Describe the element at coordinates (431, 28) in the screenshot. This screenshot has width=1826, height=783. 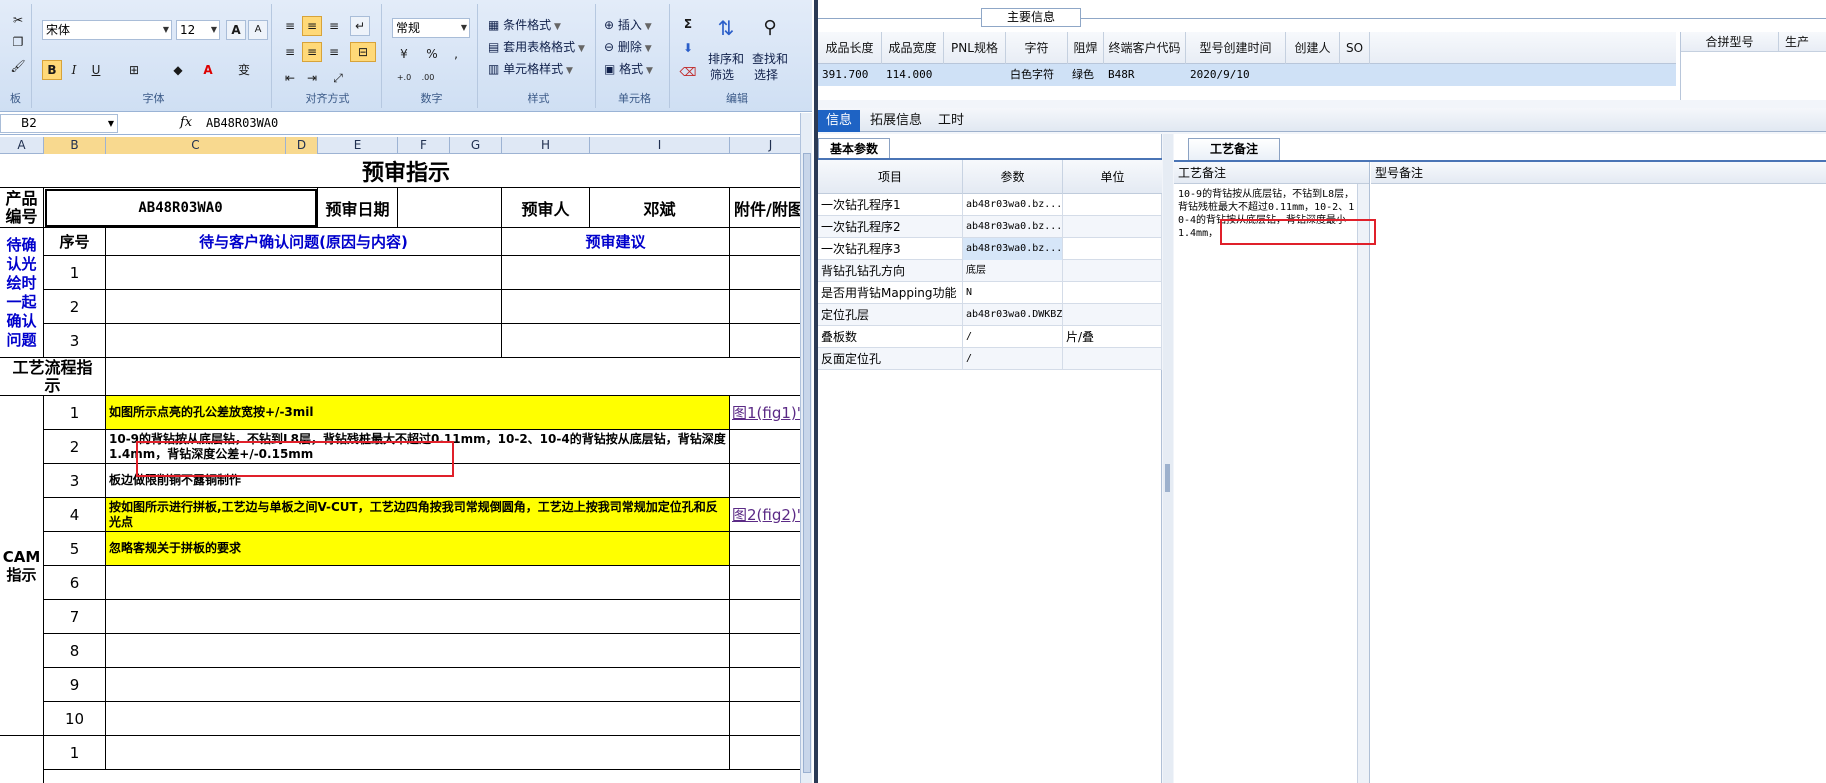
I see `number-format-combo: 常规 ▼` at that location.